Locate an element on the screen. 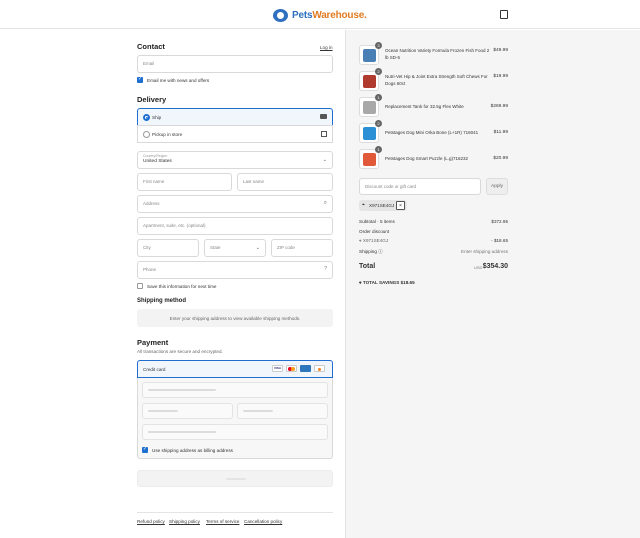 This screenshot has height=538, width=640. delivery-title: Delivery is located at coordinates (152, 99).